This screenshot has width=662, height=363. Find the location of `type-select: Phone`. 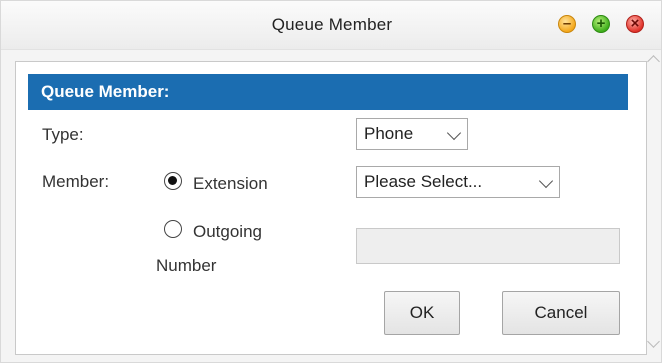

type-select: Phone is located at coordinates (412, 134).